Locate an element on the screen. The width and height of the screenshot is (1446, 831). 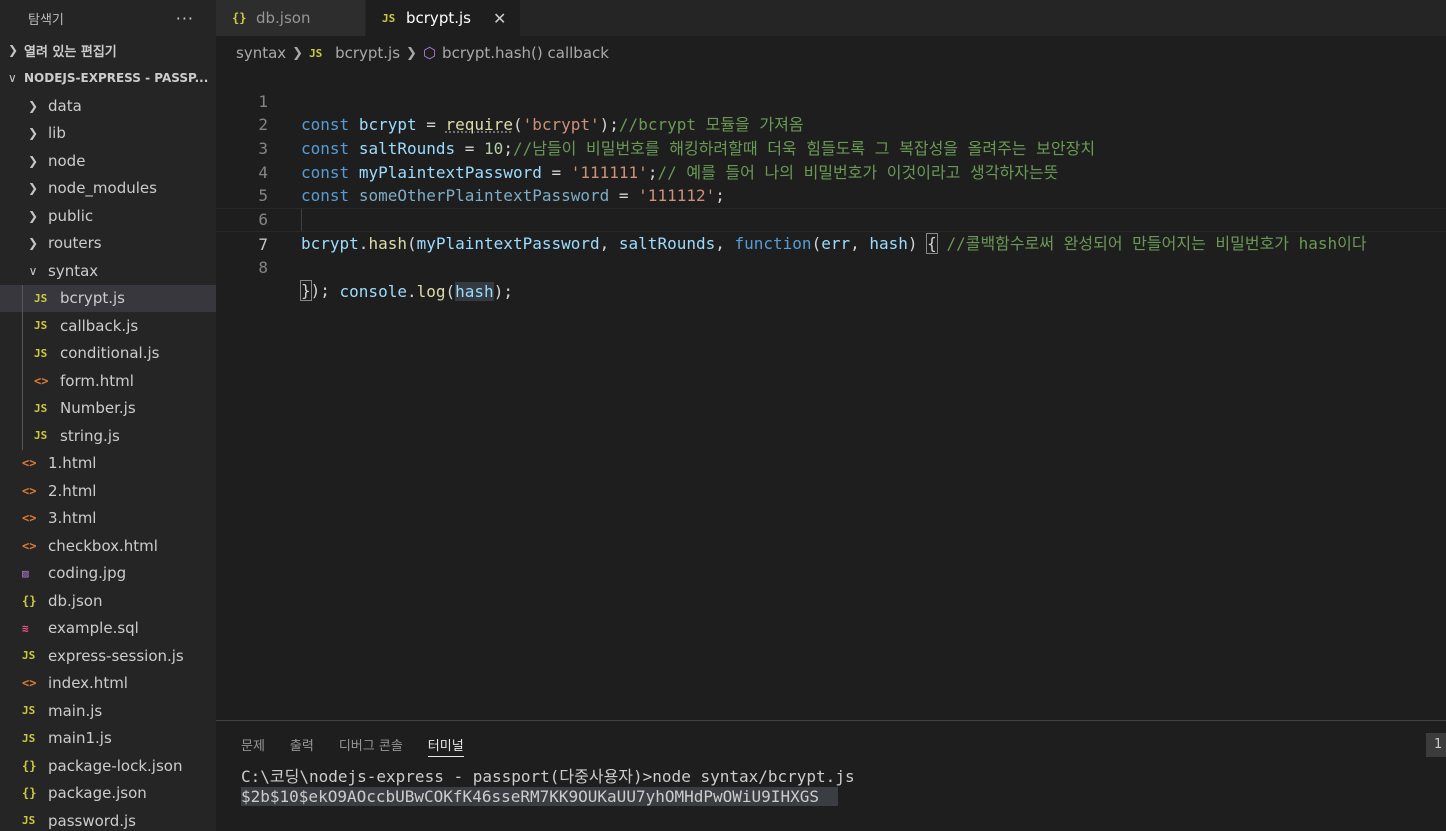
tree-file: <> index.html is located at coordinates (108, 684).